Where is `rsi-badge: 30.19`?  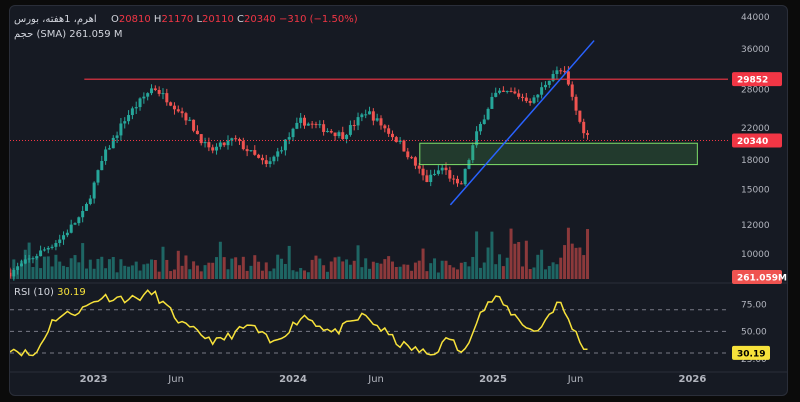
rsi-badge: 30.19 is located at coordinates (751, 352).